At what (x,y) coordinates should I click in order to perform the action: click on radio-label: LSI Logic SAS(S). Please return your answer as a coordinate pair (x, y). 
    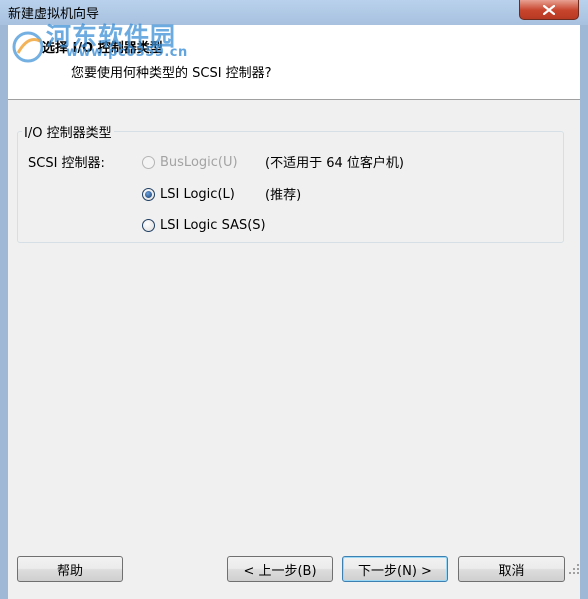
    Looking at the image, I should click on (213, 225).